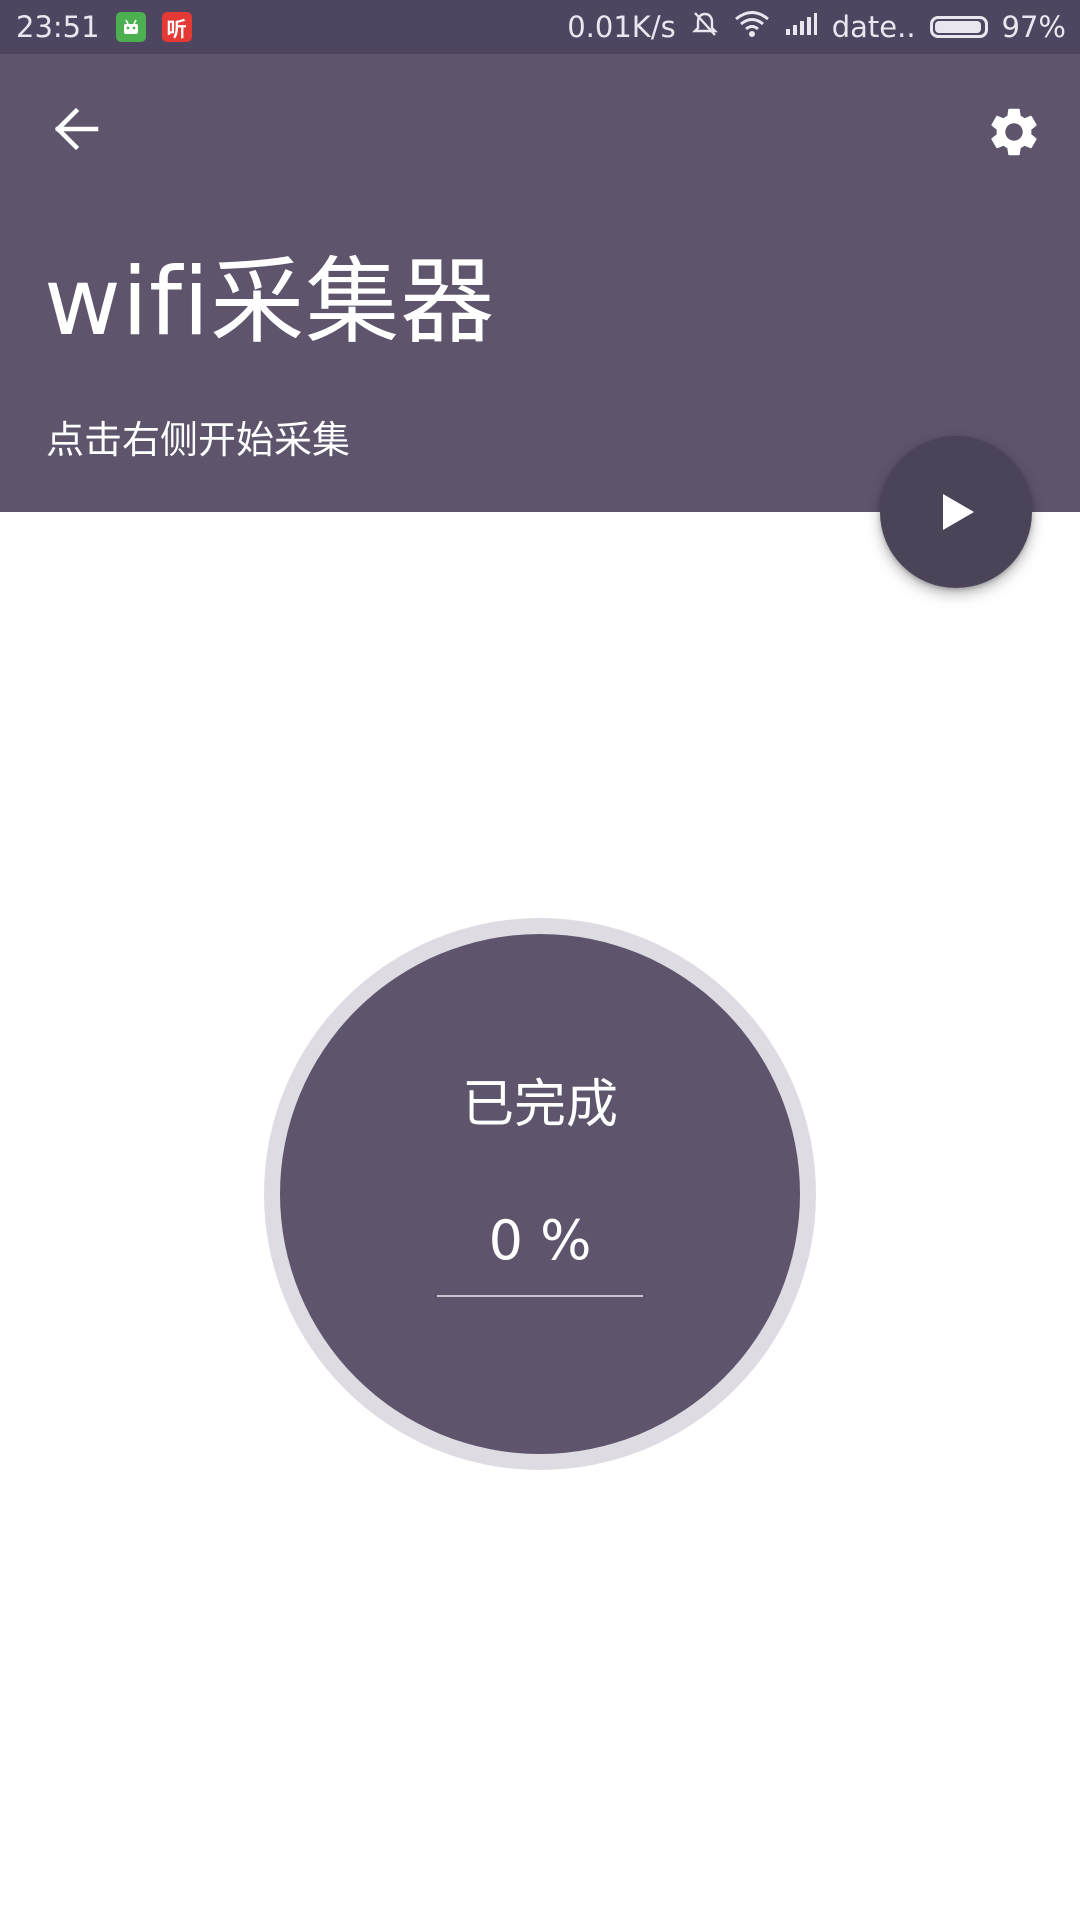 Image resolution: width=1080 pixels, height=1920 pixels. Describe the element at coordinates (539, 1105) in the screenshot. I see `progress-label: 已完成` at that location.